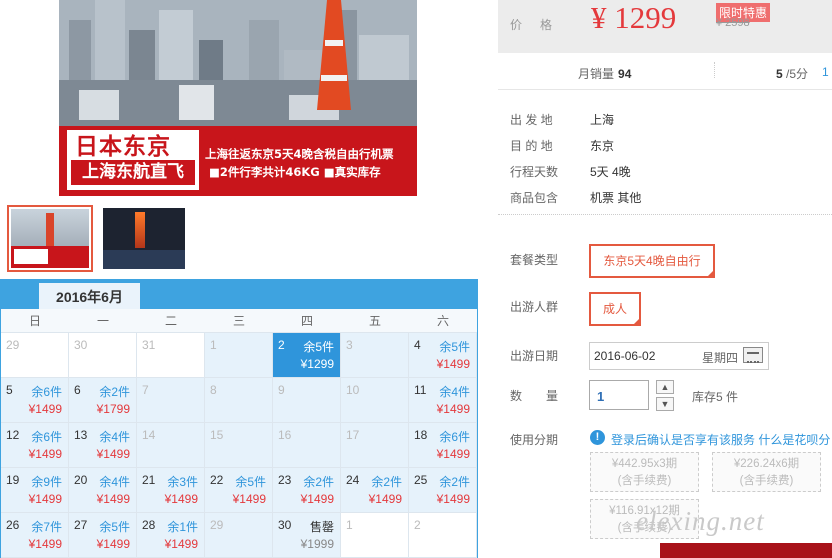 This screenshot has width=832, height=558. I want to click on calendar-day-cell: 11 余4件 ¥1499, so click(443, 400).